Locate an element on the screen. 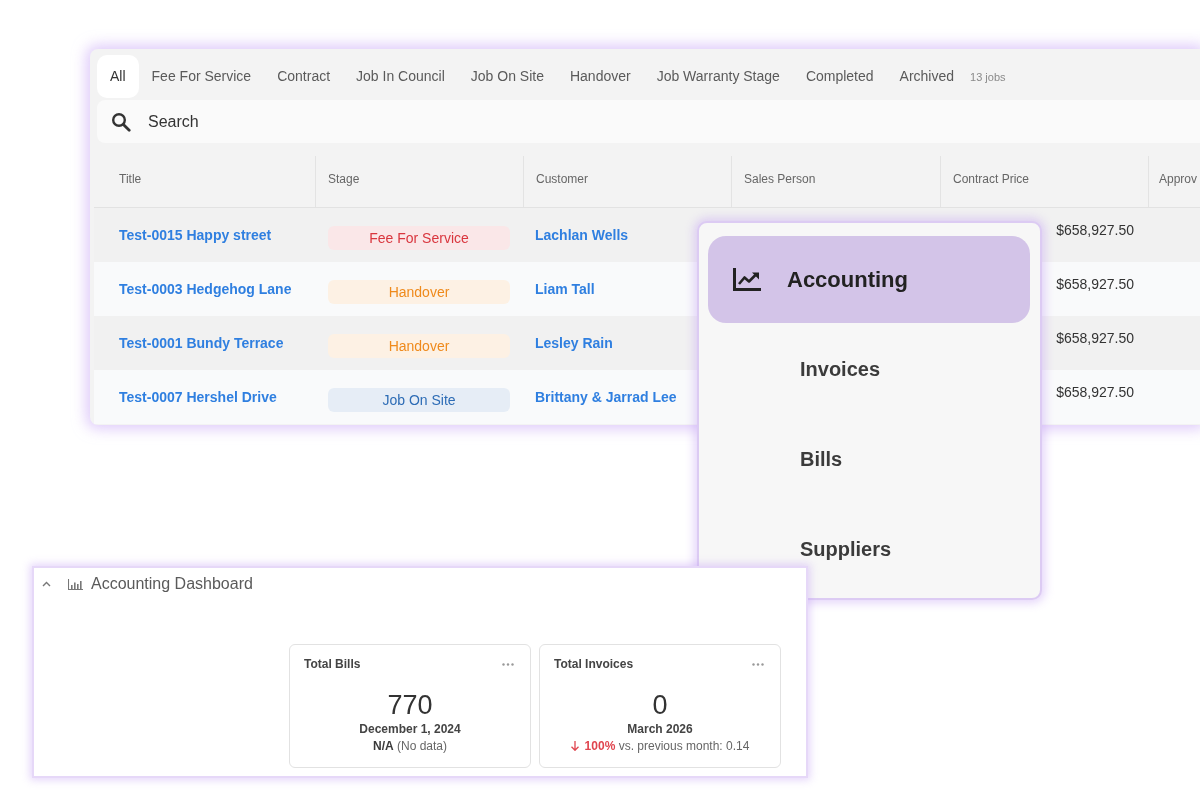  column-header: Approv is located at coordinates (1178, 178).